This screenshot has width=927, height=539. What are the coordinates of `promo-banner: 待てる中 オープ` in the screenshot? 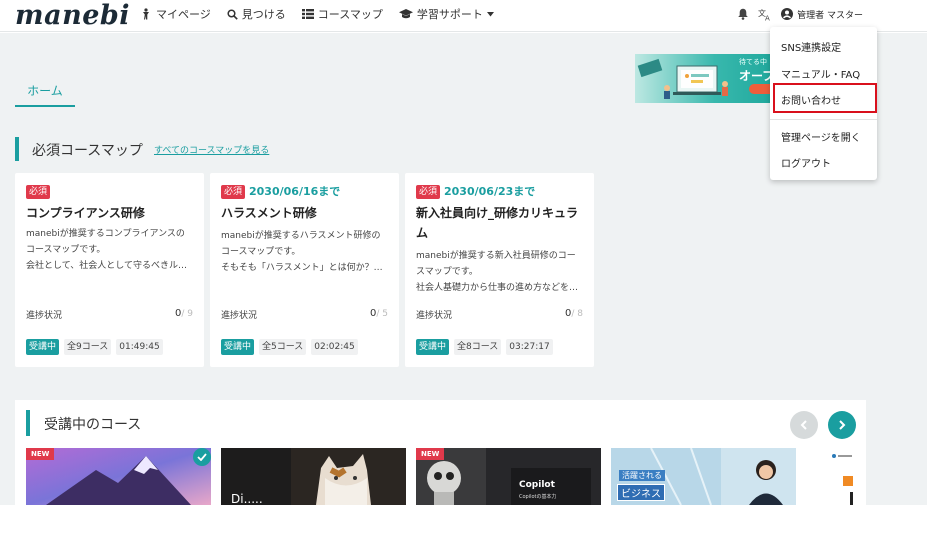 It's located at (707, 78).